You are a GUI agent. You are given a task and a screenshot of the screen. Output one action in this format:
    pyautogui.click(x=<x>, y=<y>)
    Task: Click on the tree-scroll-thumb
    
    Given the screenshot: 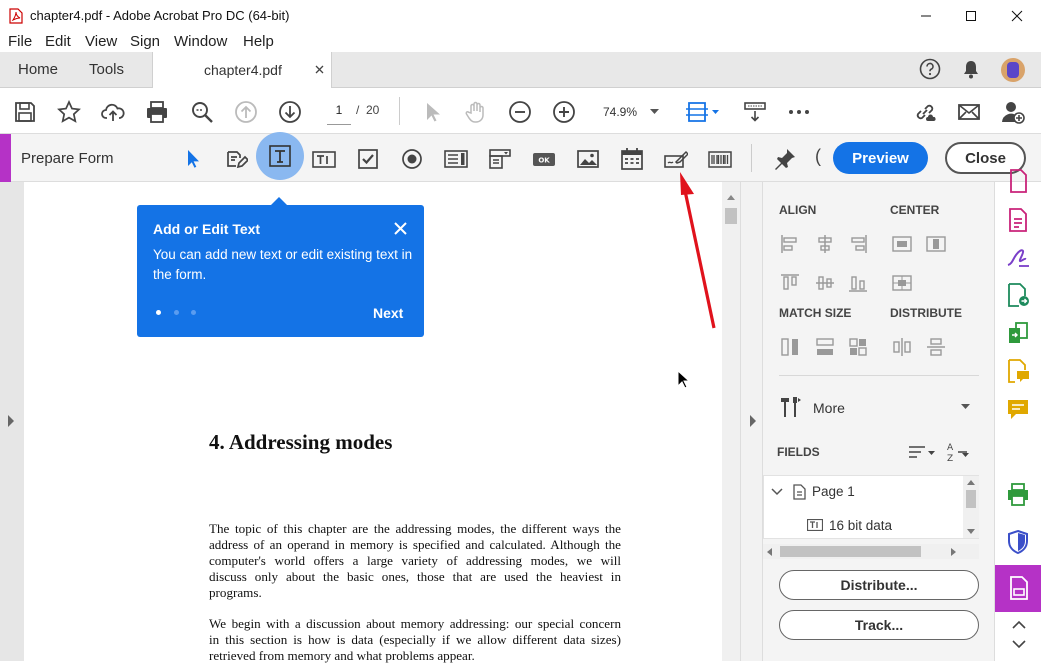 What is the action you would take?
    pyautogui.click(x=971, y=499)
    